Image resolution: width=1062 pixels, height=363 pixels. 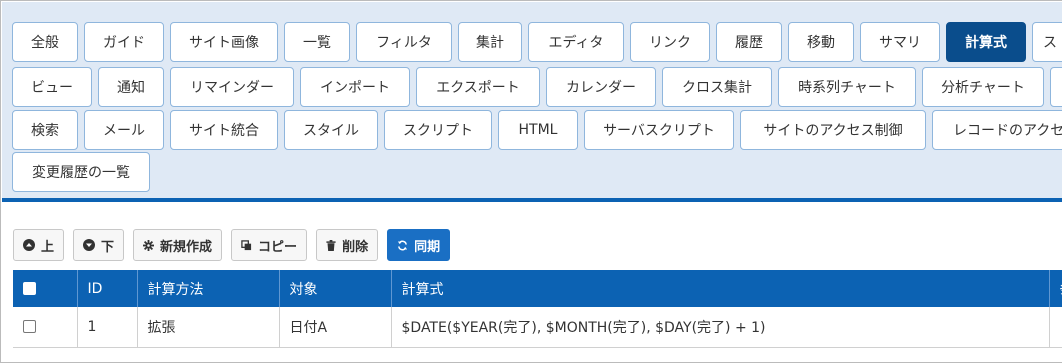 What do you see at coordinates (1055, 327) in the screenshot?
I see `cell-partial` at bounding box center [1055, 327].